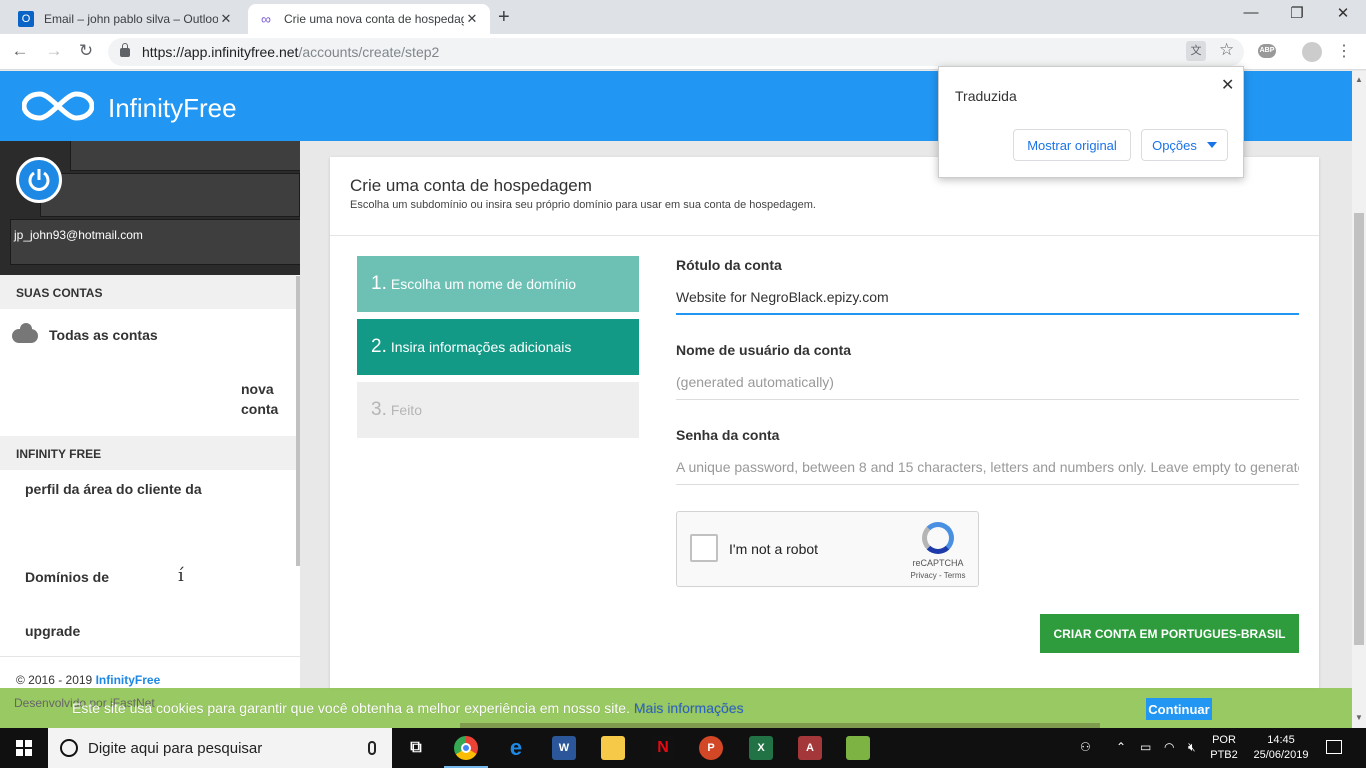  What do you see at coordinates (1297, 13) in the screenshot?
I see `maximize-icon: ❐` at bounding box center [1297, 13].